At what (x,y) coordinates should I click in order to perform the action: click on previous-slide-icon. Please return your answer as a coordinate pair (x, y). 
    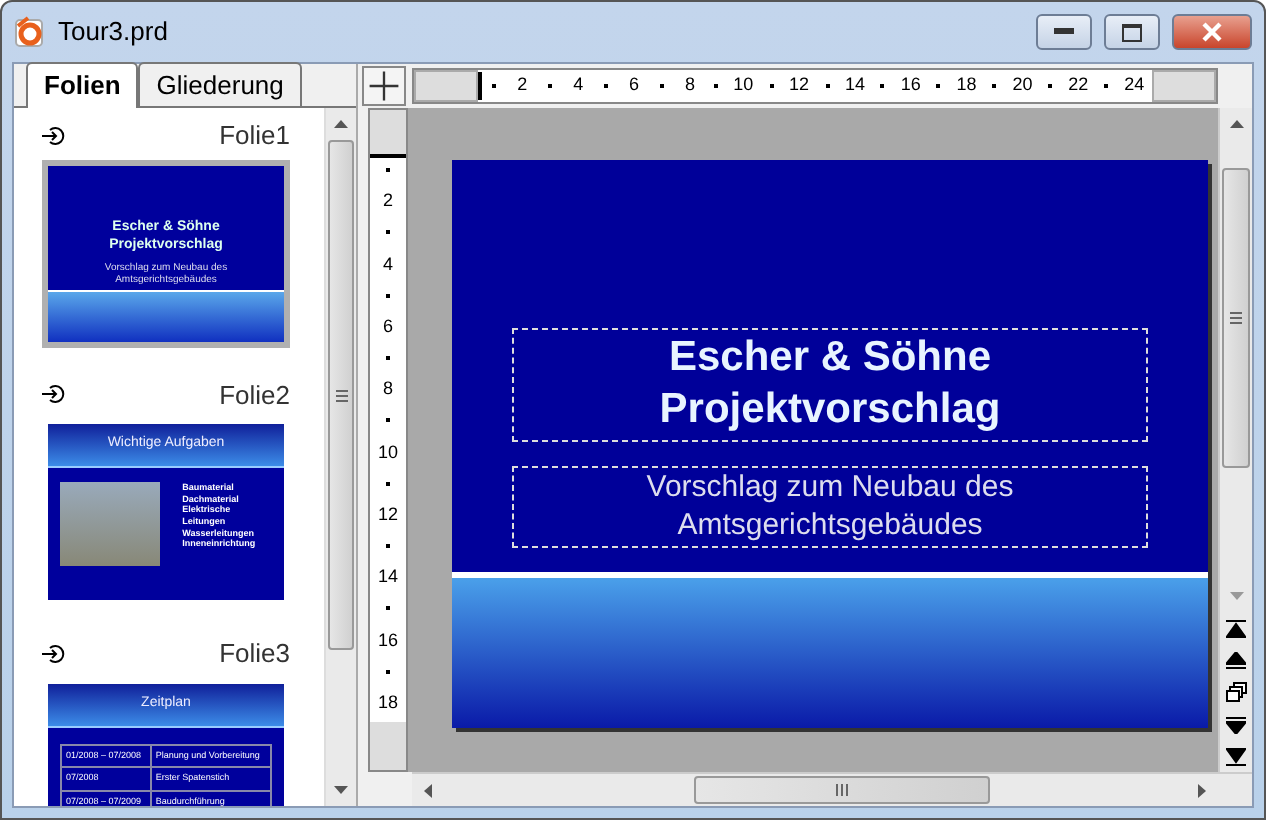
    Looking at the image, I should click on (1236, 660).